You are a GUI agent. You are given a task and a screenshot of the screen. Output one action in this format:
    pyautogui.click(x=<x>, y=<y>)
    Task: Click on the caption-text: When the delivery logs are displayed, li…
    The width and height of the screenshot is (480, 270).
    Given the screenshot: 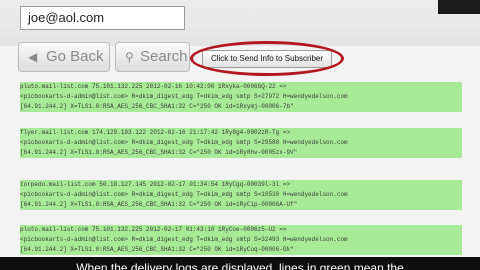 What is the action you would take?
    pyautogui.click(x=240, y=265)
    